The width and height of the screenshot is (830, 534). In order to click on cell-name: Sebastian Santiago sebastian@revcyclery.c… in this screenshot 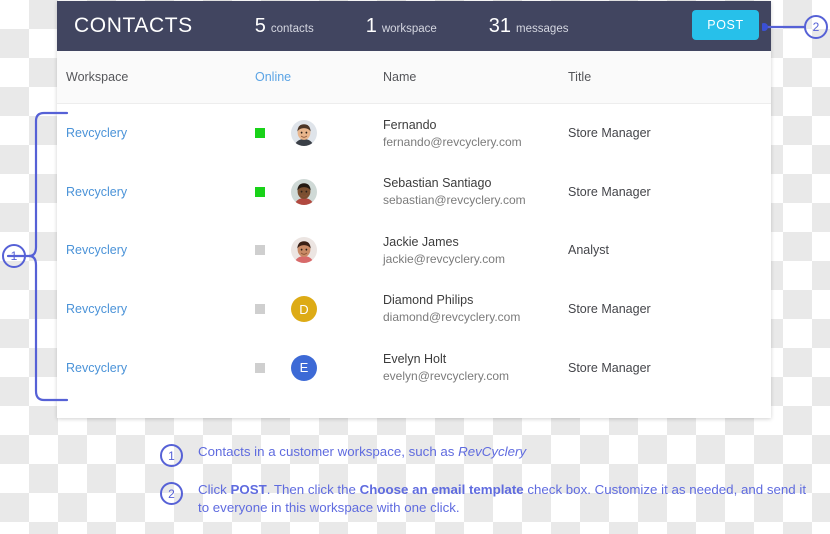, I will do `click(475, 192)`.